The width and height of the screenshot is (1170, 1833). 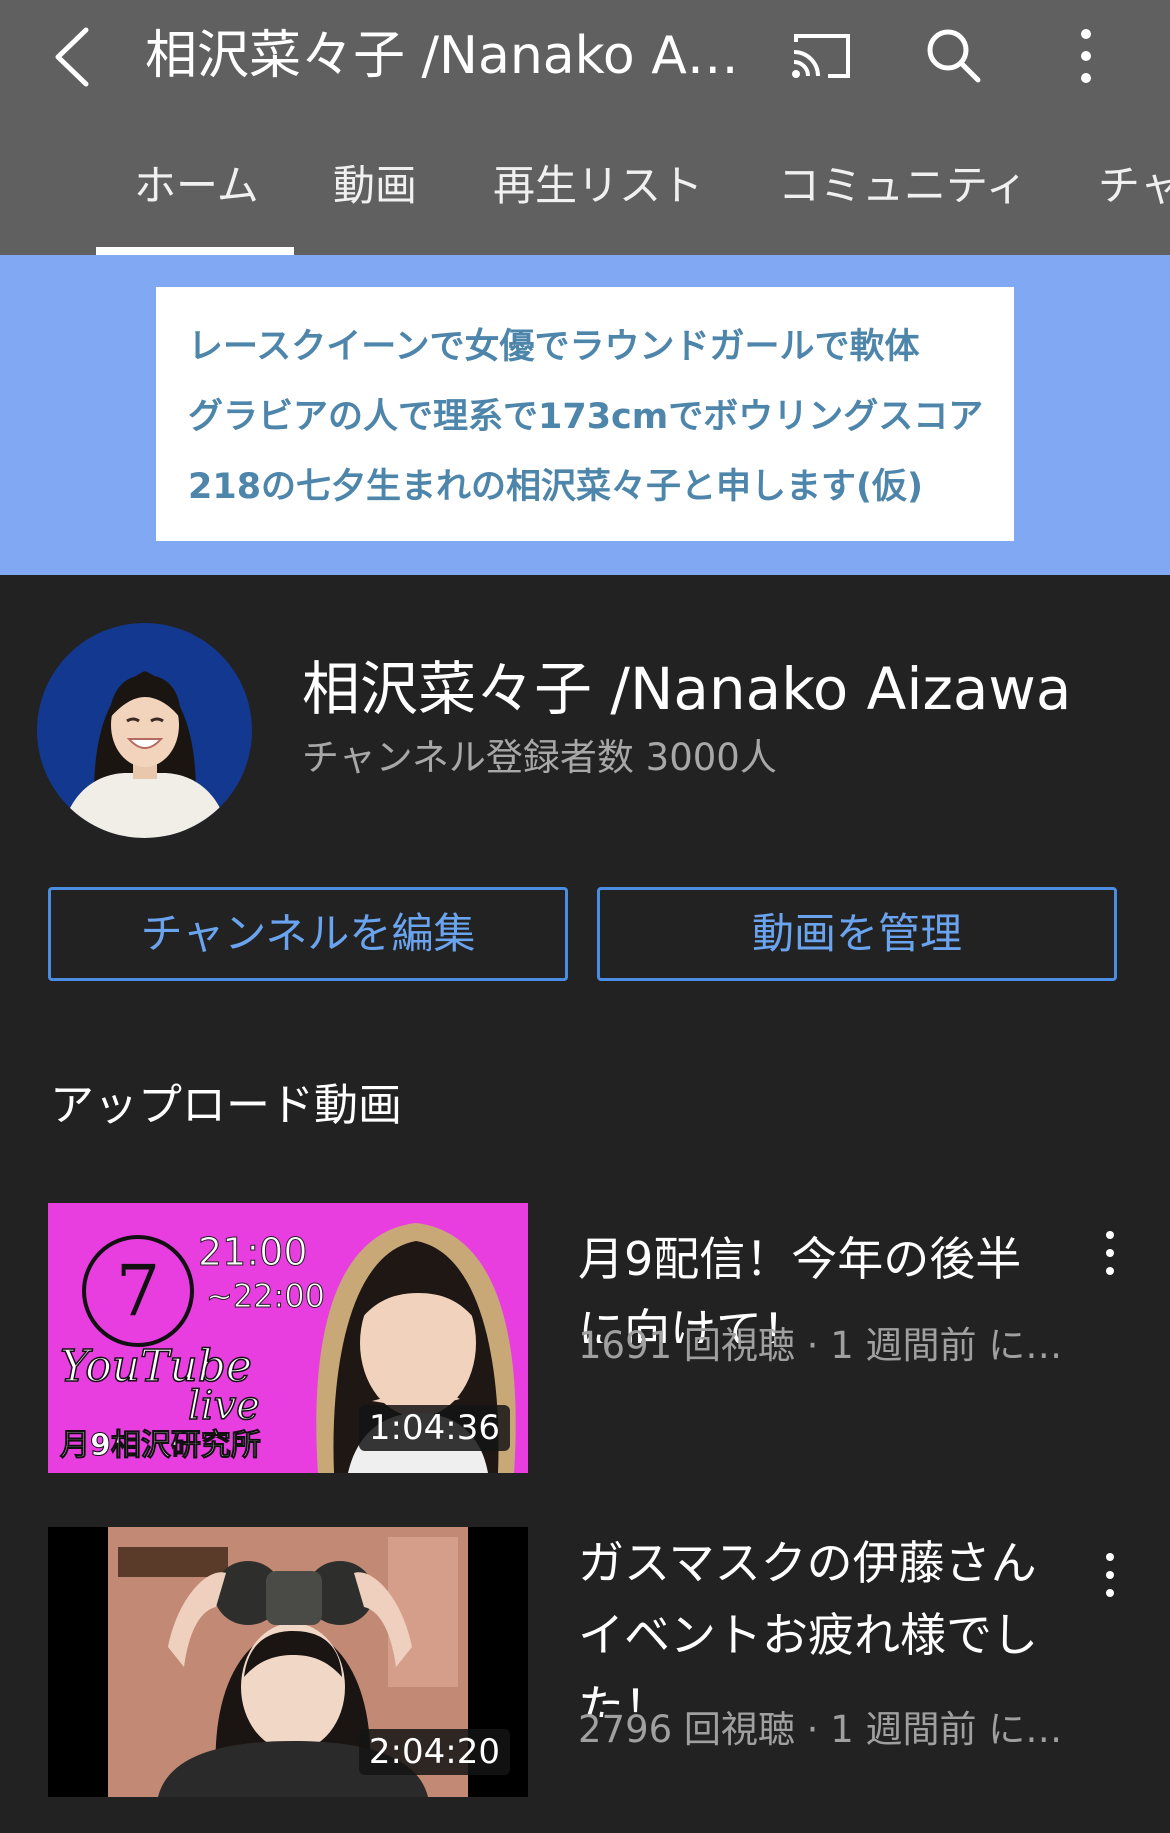 What do you see at coordinates (253, 1252) in the screenshot?
I see `thumb-start-time: 21:00` at bounding box center [253, 1252].